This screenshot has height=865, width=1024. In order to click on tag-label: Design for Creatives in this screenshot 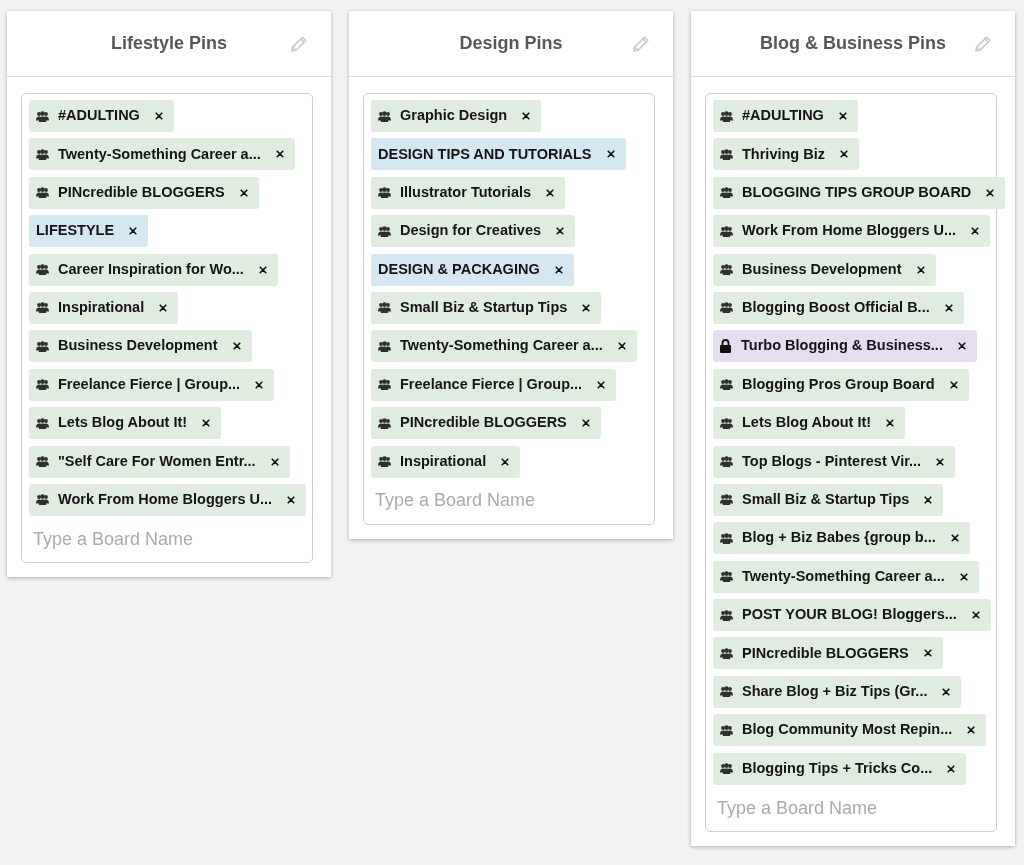, I will do `click(471, 231)`.